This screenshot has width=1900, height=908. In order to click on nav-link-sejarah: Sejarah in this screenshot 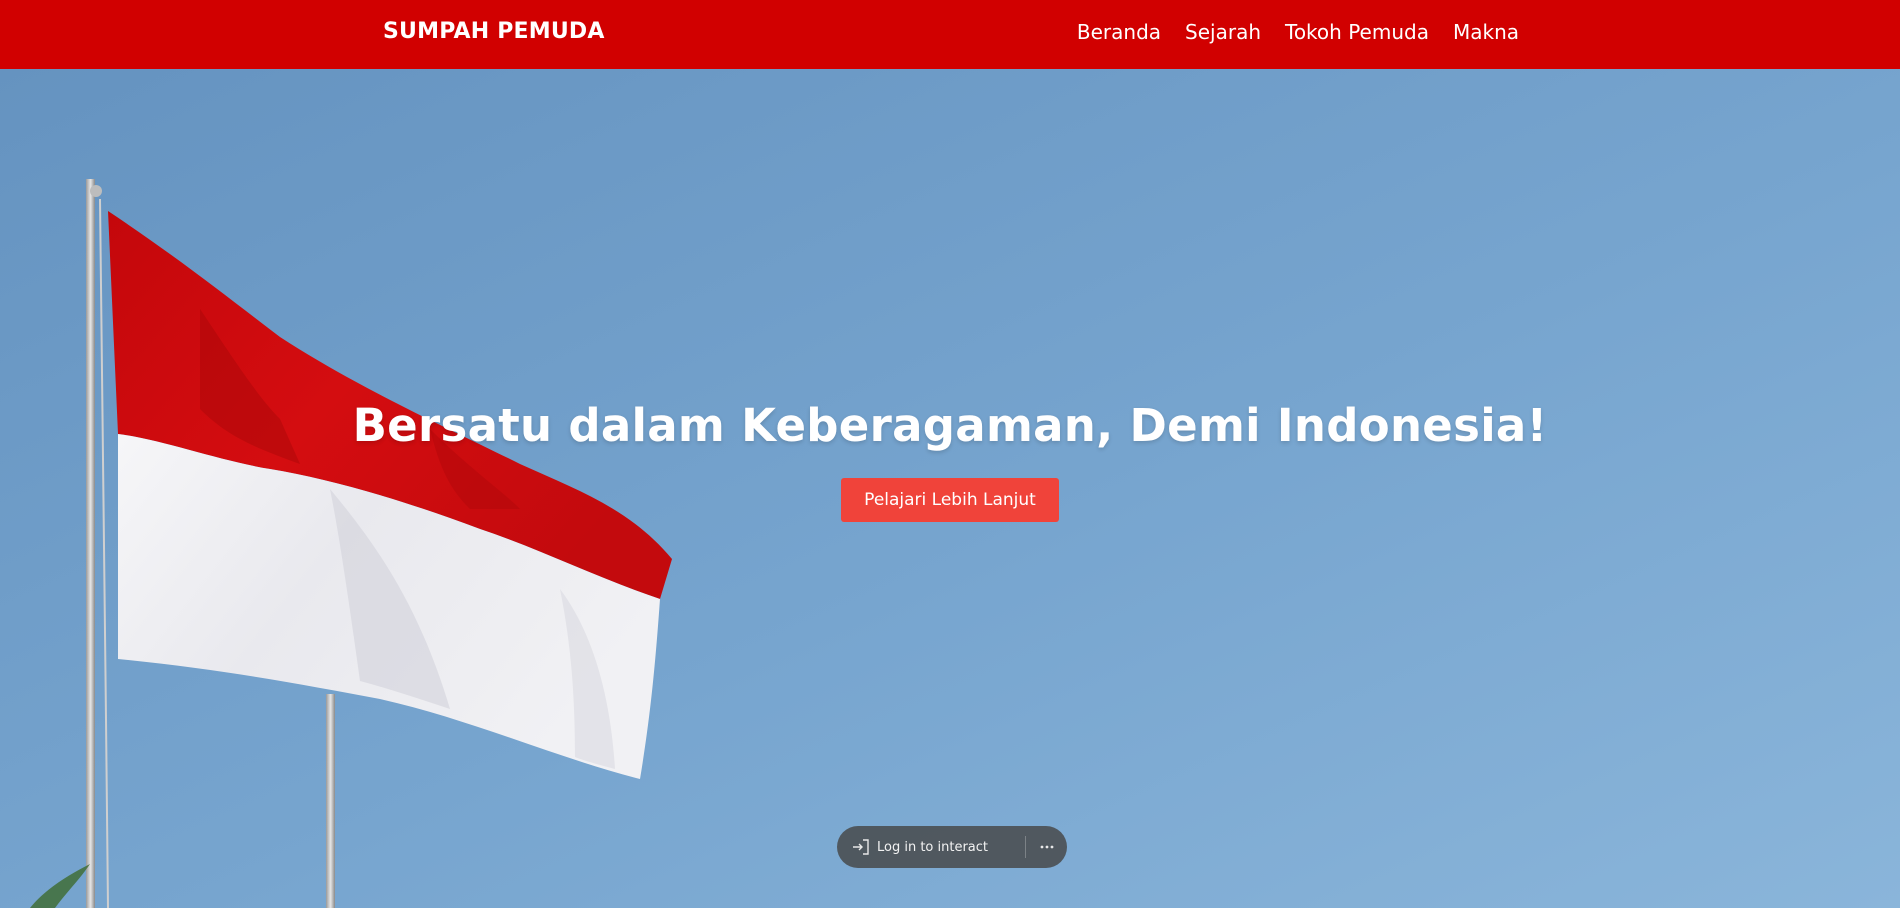, I will do `click(1223, 32)`.